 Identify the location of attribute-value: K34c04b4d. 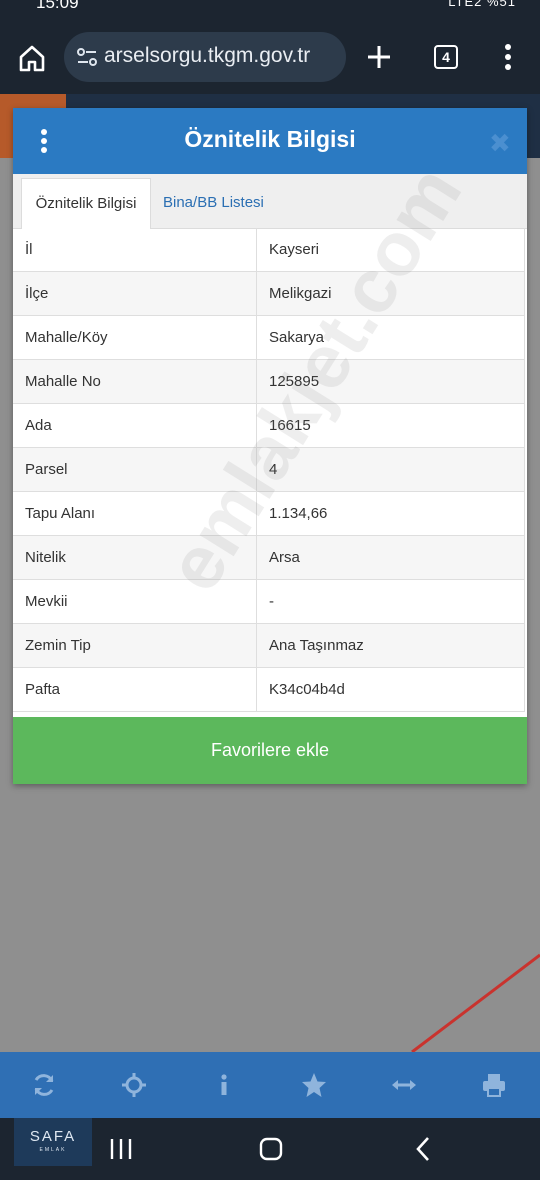
(390, 689).